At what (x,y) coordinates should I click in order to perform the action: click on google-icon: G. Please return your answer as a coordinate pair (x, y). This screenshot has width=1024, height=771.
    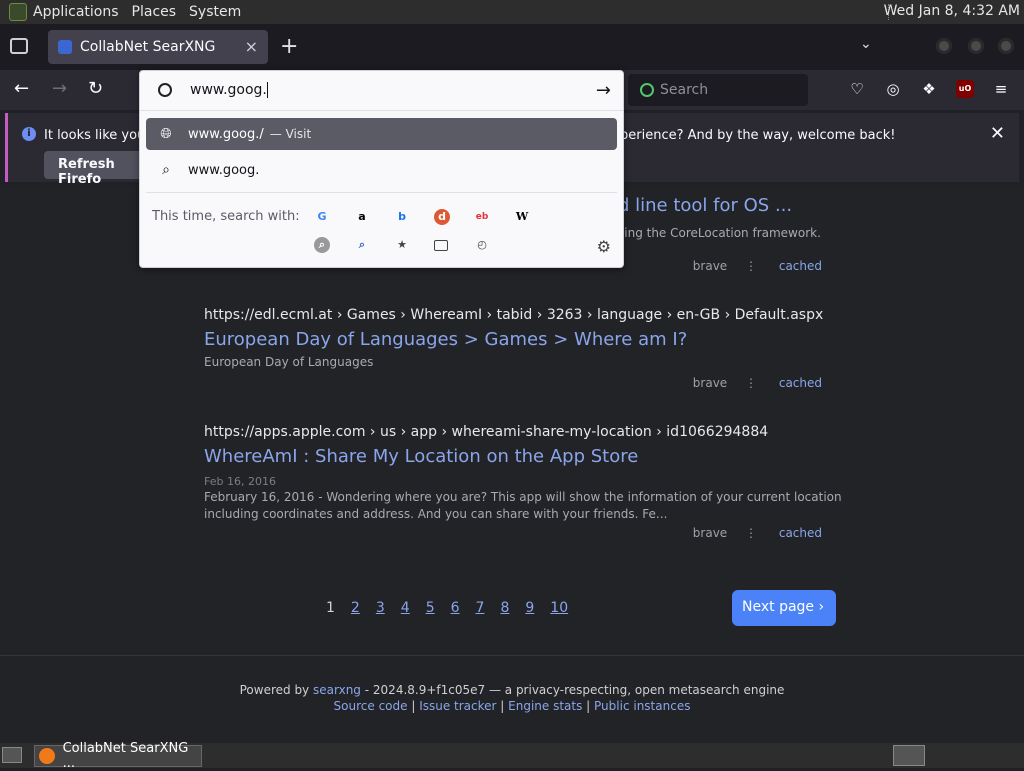
    Looking at the image, I should click on (322, 217).